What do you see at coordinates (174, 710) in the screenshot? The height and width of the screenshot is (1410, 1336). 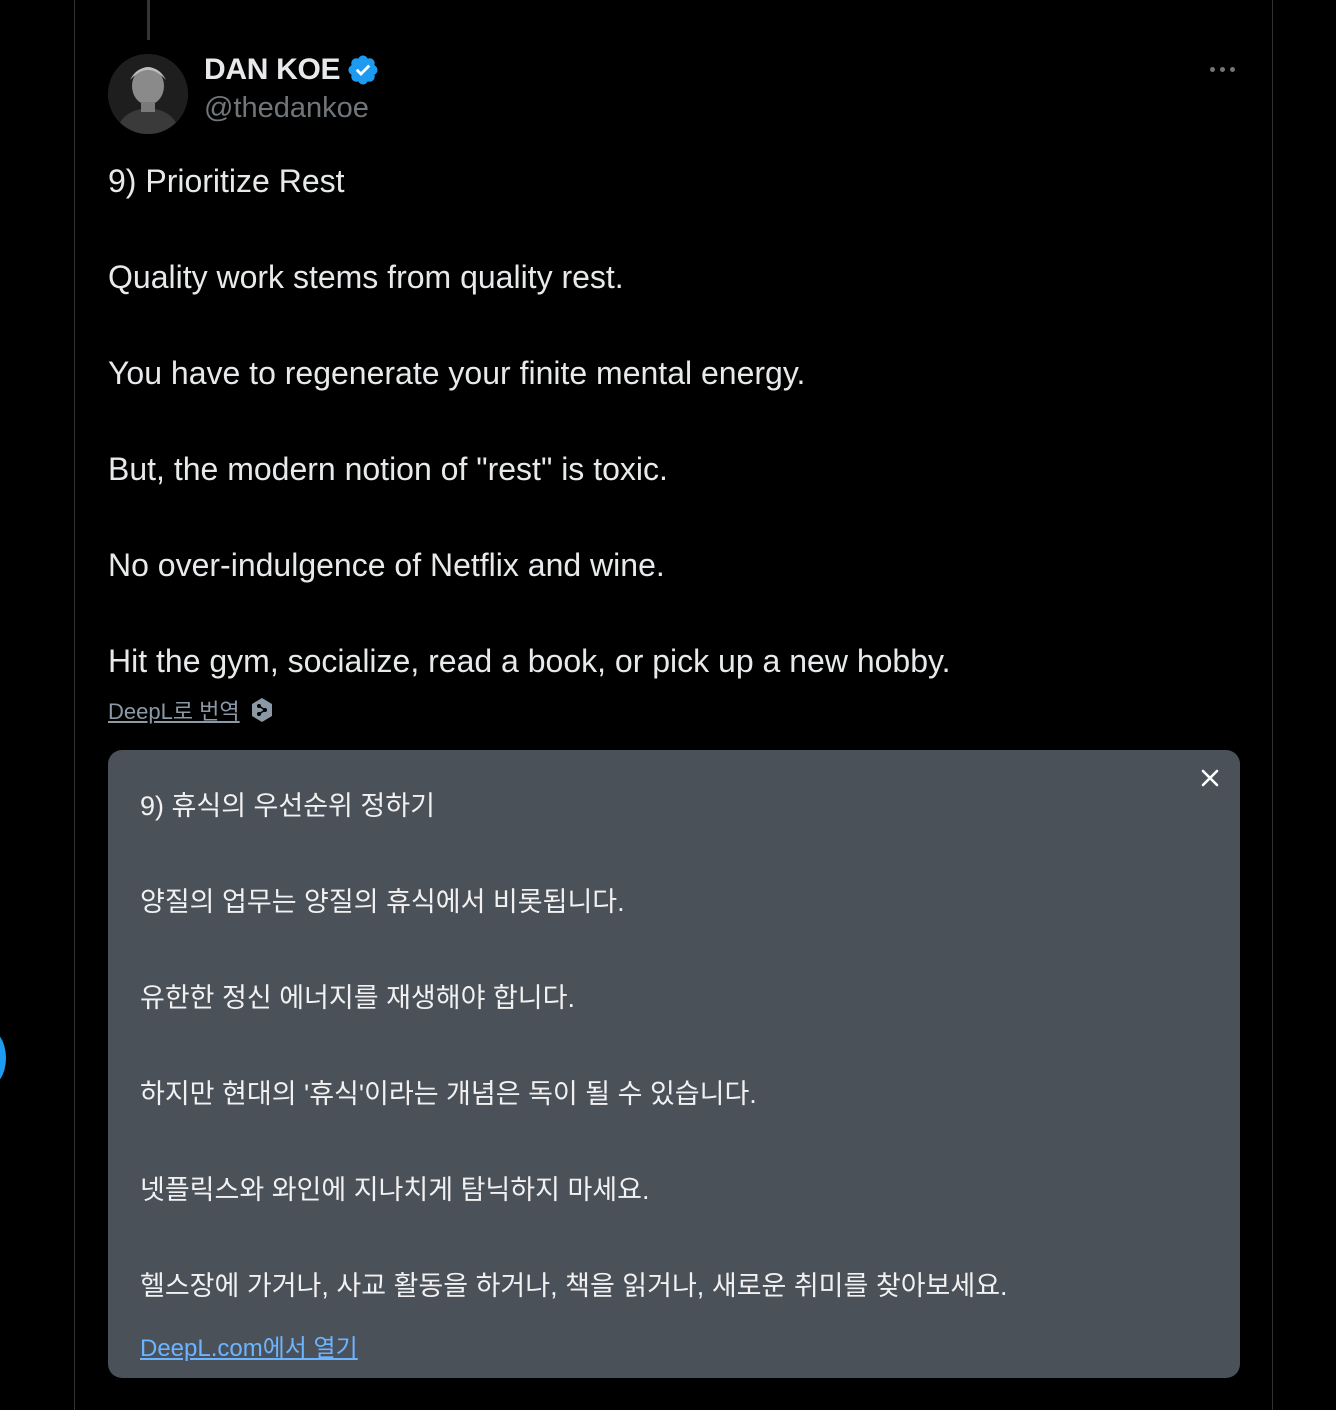 I see `deepl-translate-link: DeepL로 번역` at bounding box center [174, 710].